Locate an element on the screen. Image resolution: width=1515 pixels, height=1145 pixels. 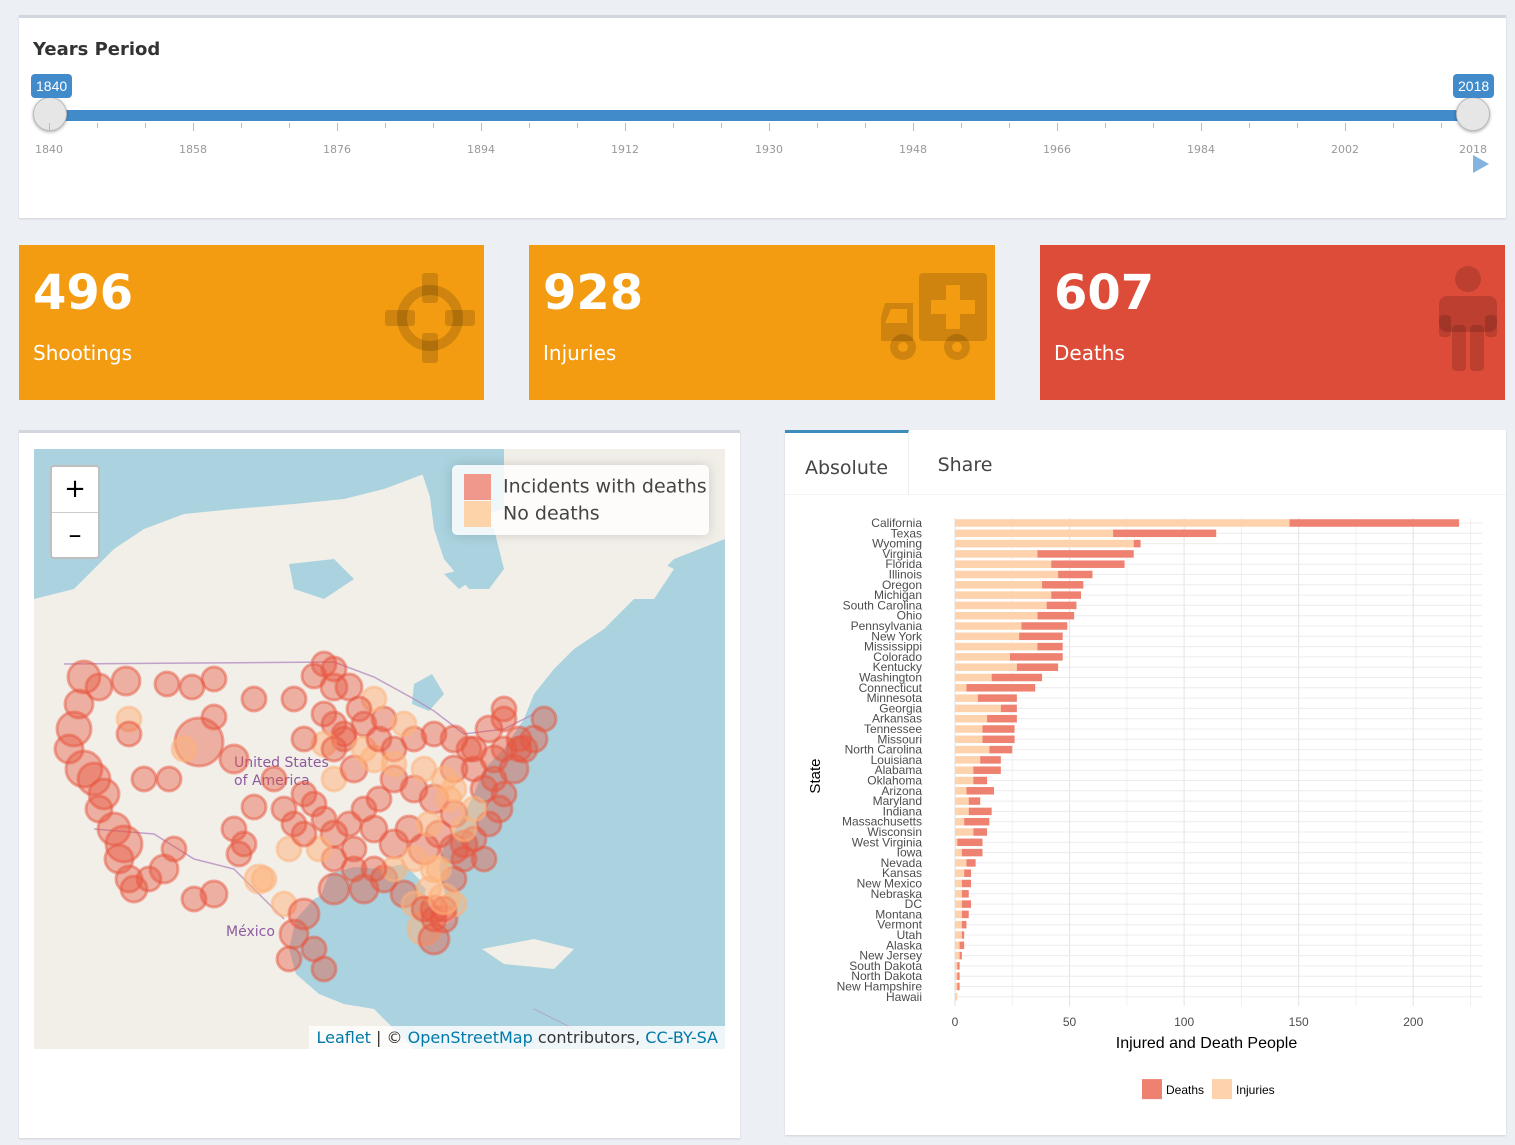
tab-share: Share is located at coordinates (965, 462).